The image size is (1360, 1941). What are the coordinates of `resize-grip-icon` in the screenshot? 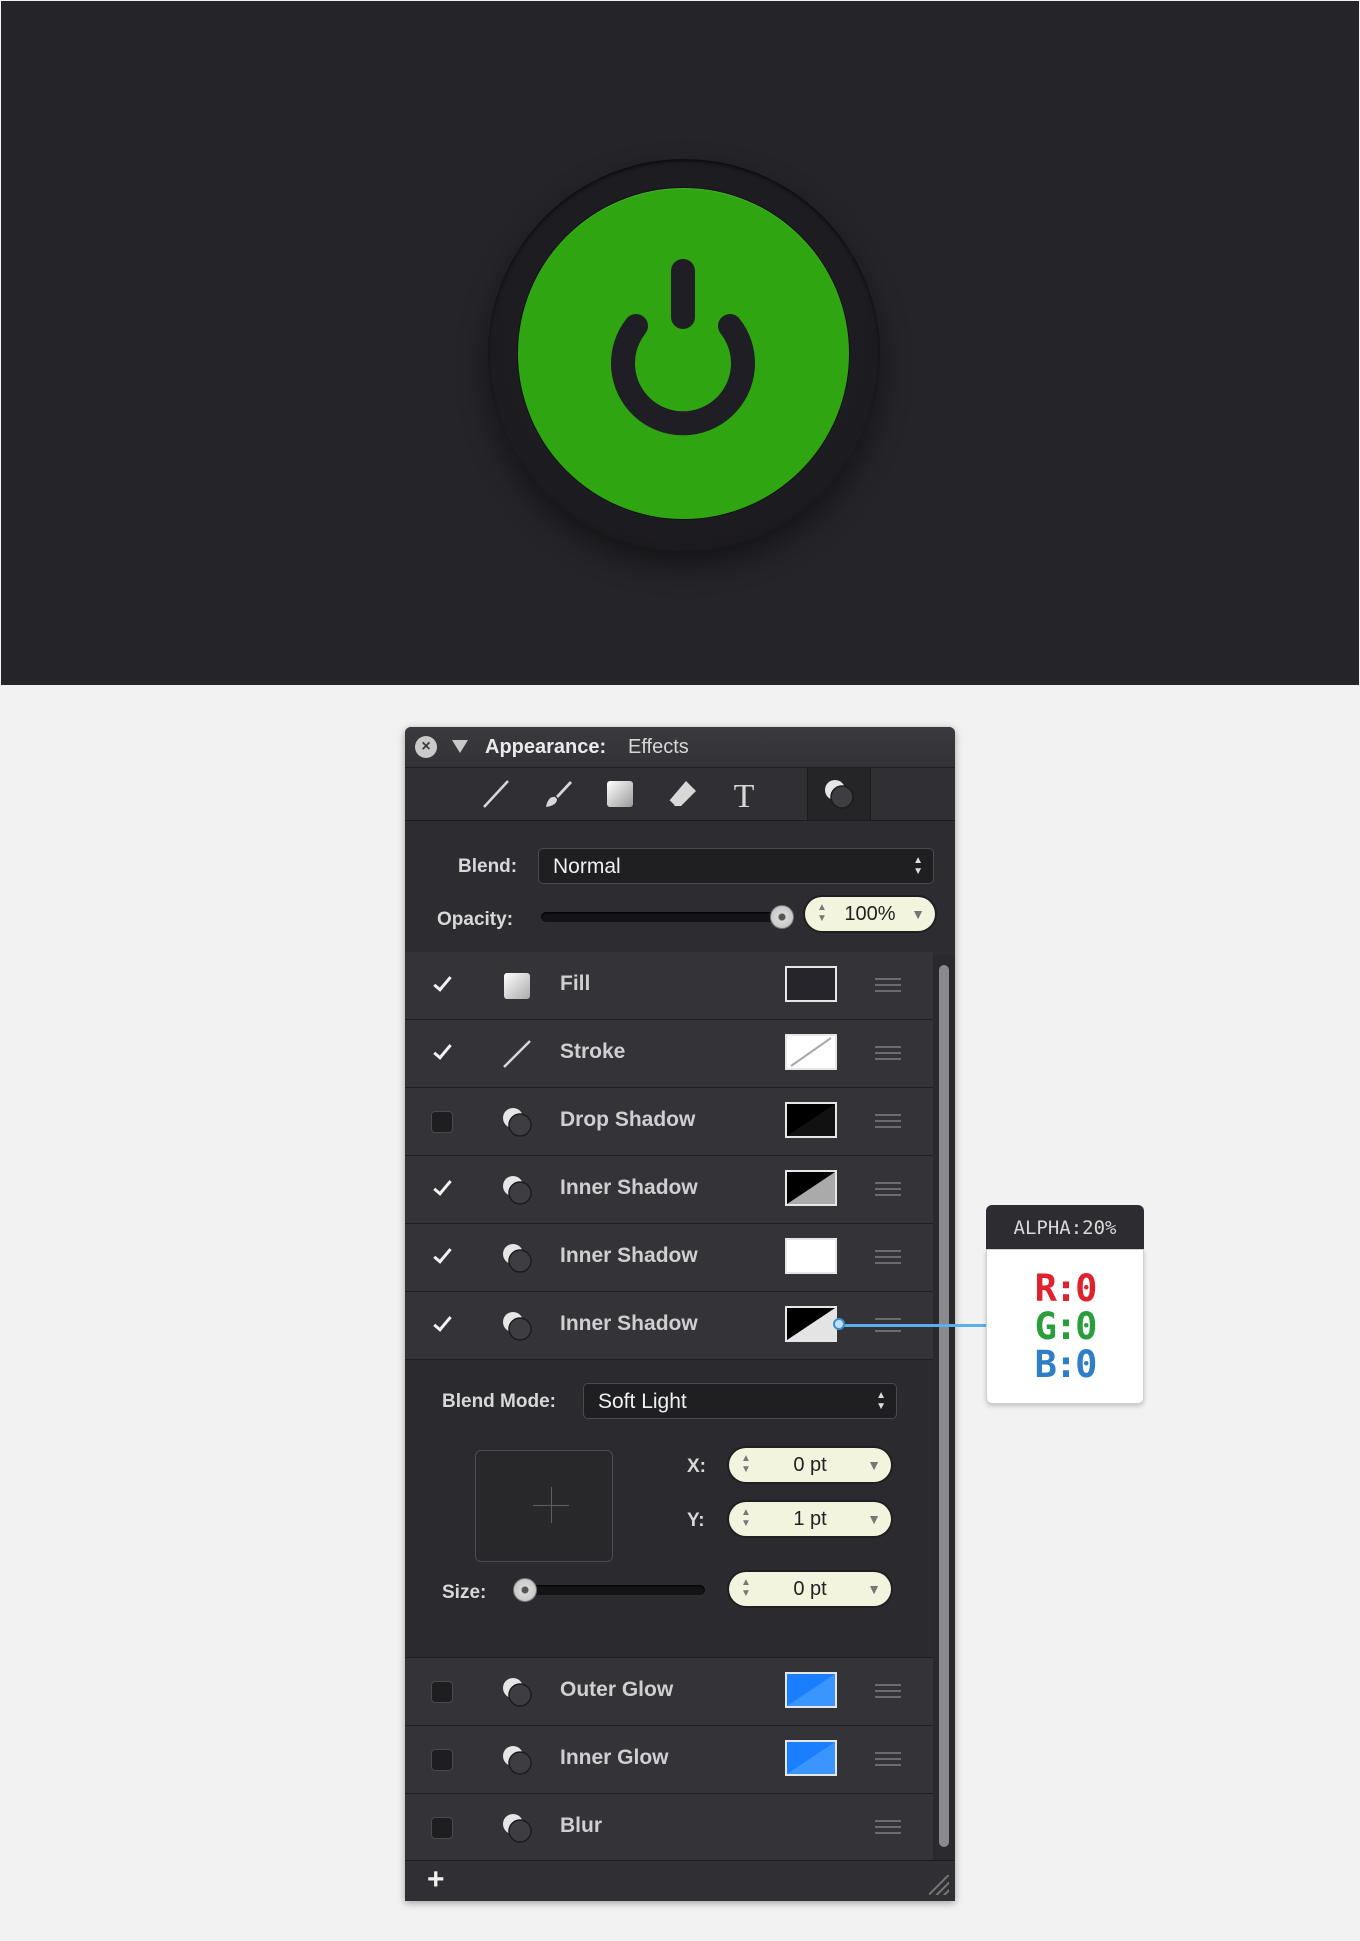 It's located at (939, 1885).